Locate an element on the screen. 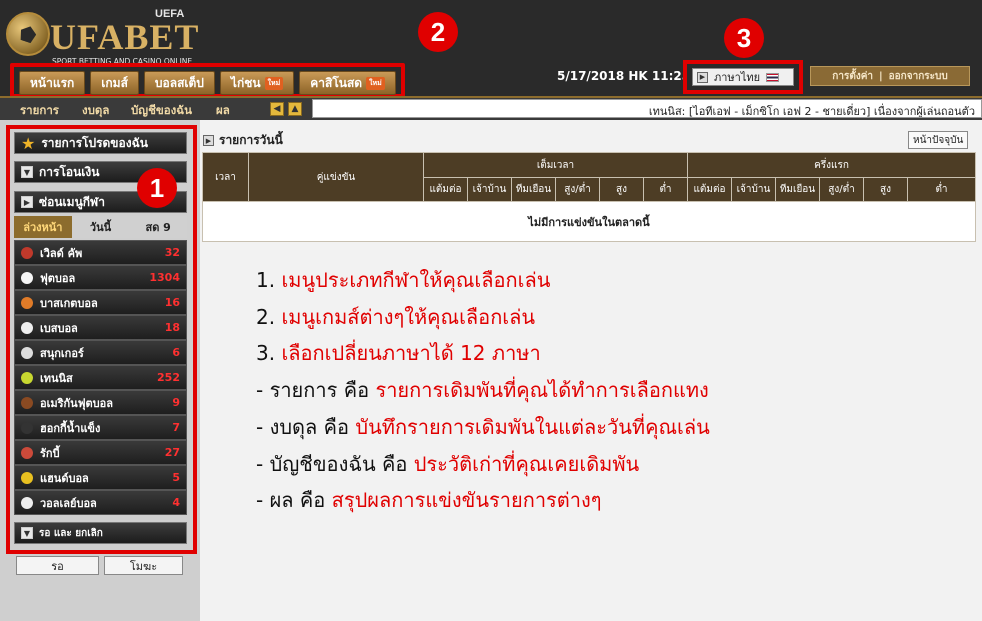  callout-marker-1: 1 is located at coordinates (157, 188).